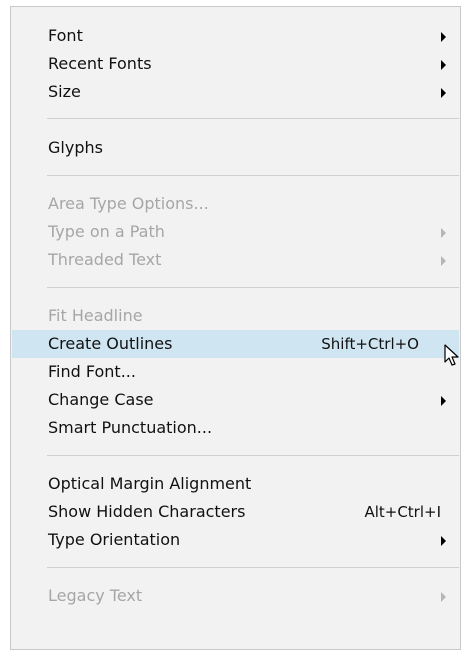 The height and width of the screenshot is (655, 466). I want to click on menu-item-label: Font, so click(65, 35).